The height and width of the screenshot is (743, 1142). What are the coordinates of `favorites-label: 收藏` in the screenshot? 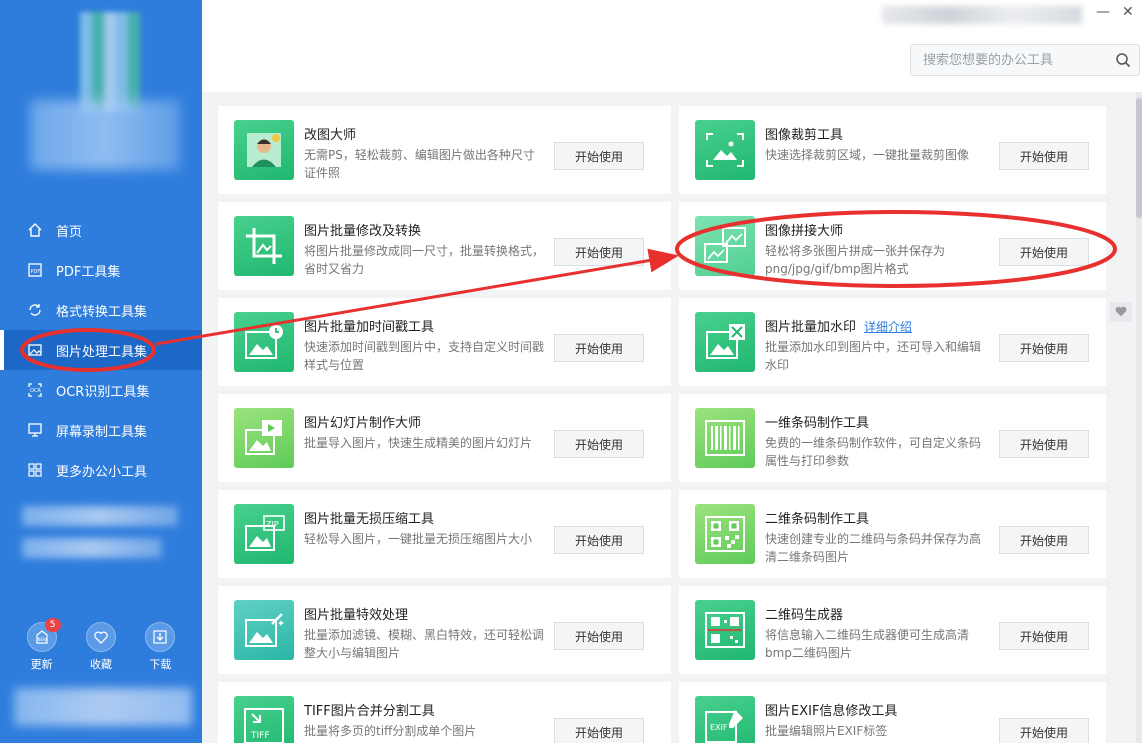 It's located at (100, 664).